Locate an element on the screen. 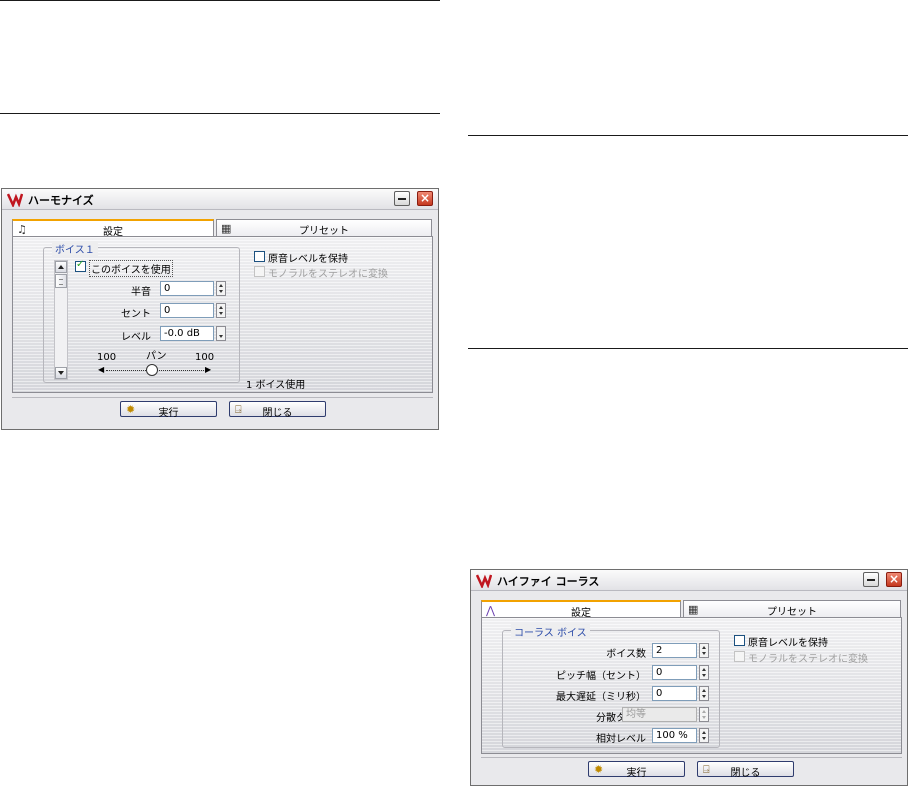 This screenshot has height=789, width=908. relative-level-spinner is located at coordinates (704, 735).